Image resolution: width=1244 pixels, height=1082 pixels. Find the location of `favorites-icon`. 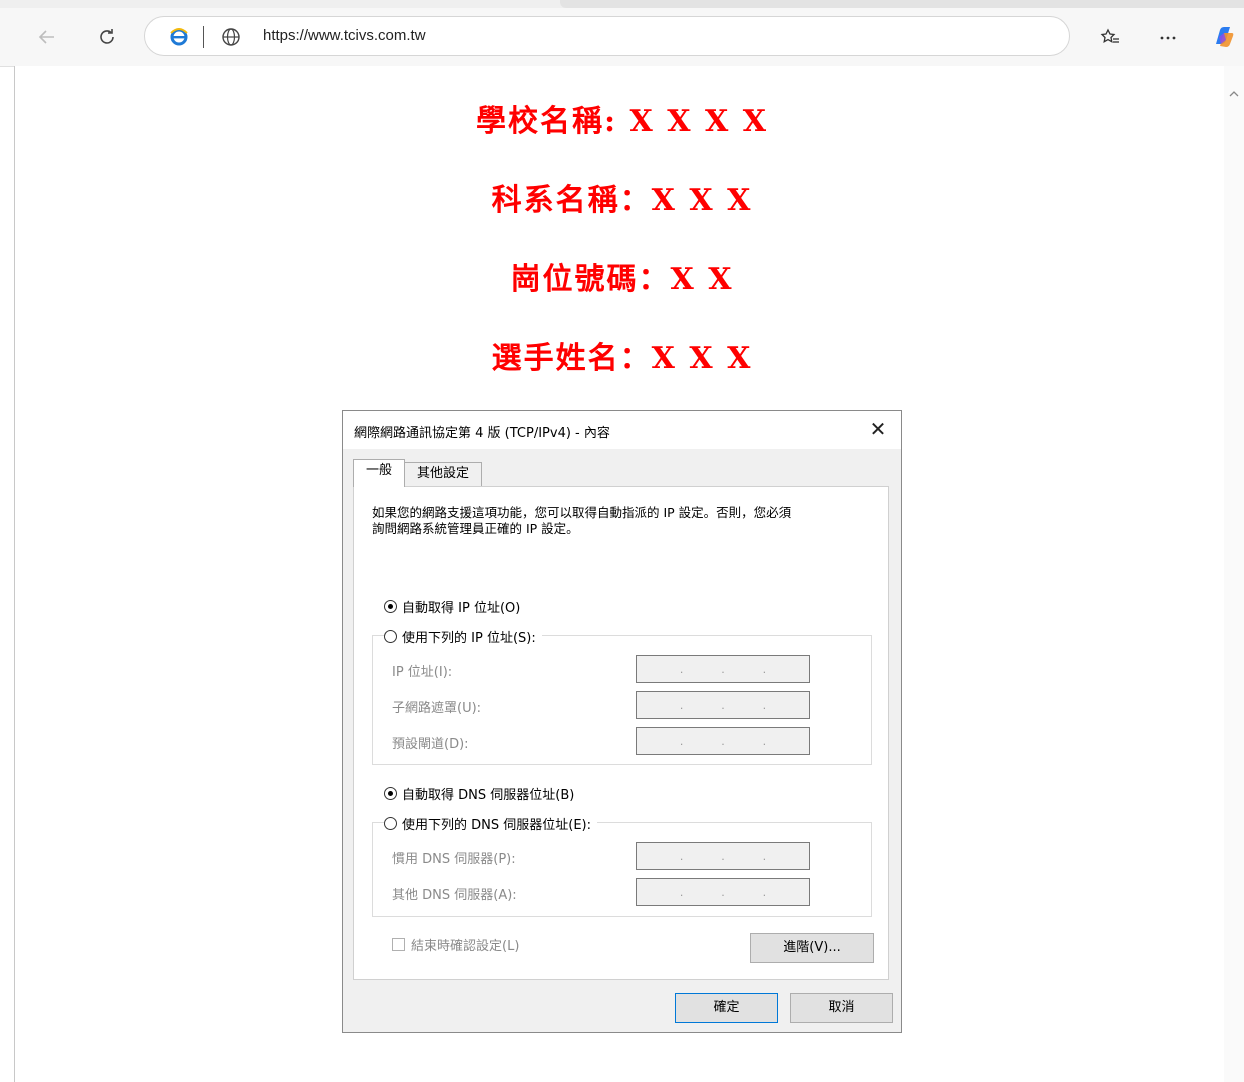

favorites-icon is located at coordinates (1109, 35).